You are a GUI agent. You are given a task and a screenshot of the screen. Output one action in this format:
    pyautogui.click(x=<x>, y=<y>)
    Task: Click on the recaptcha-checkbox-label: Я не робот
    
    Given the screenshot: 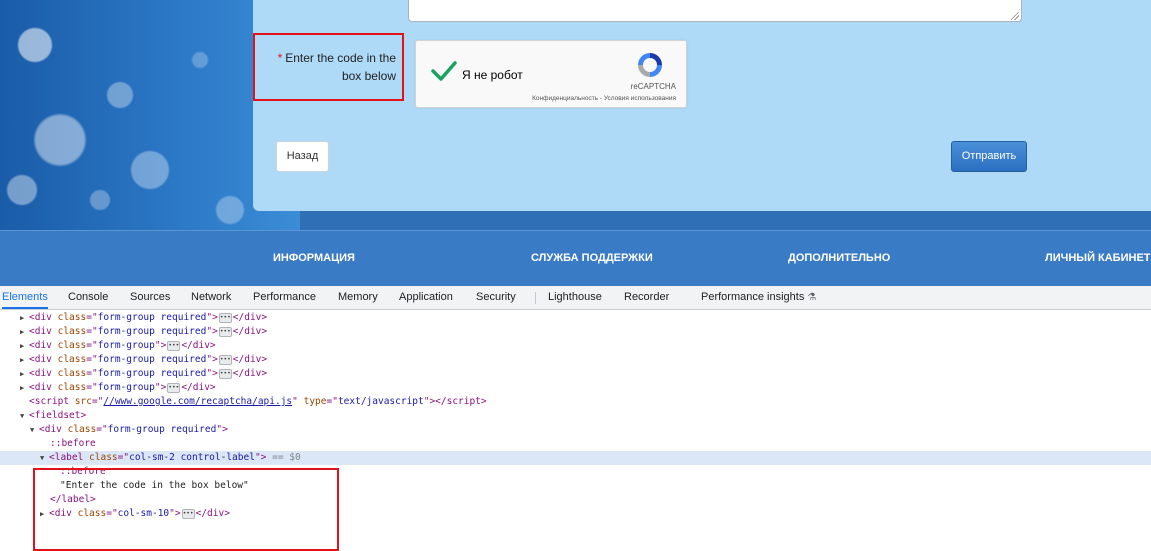 What is the action you would take?
    pyautogui.click(x=492, y=75)
    